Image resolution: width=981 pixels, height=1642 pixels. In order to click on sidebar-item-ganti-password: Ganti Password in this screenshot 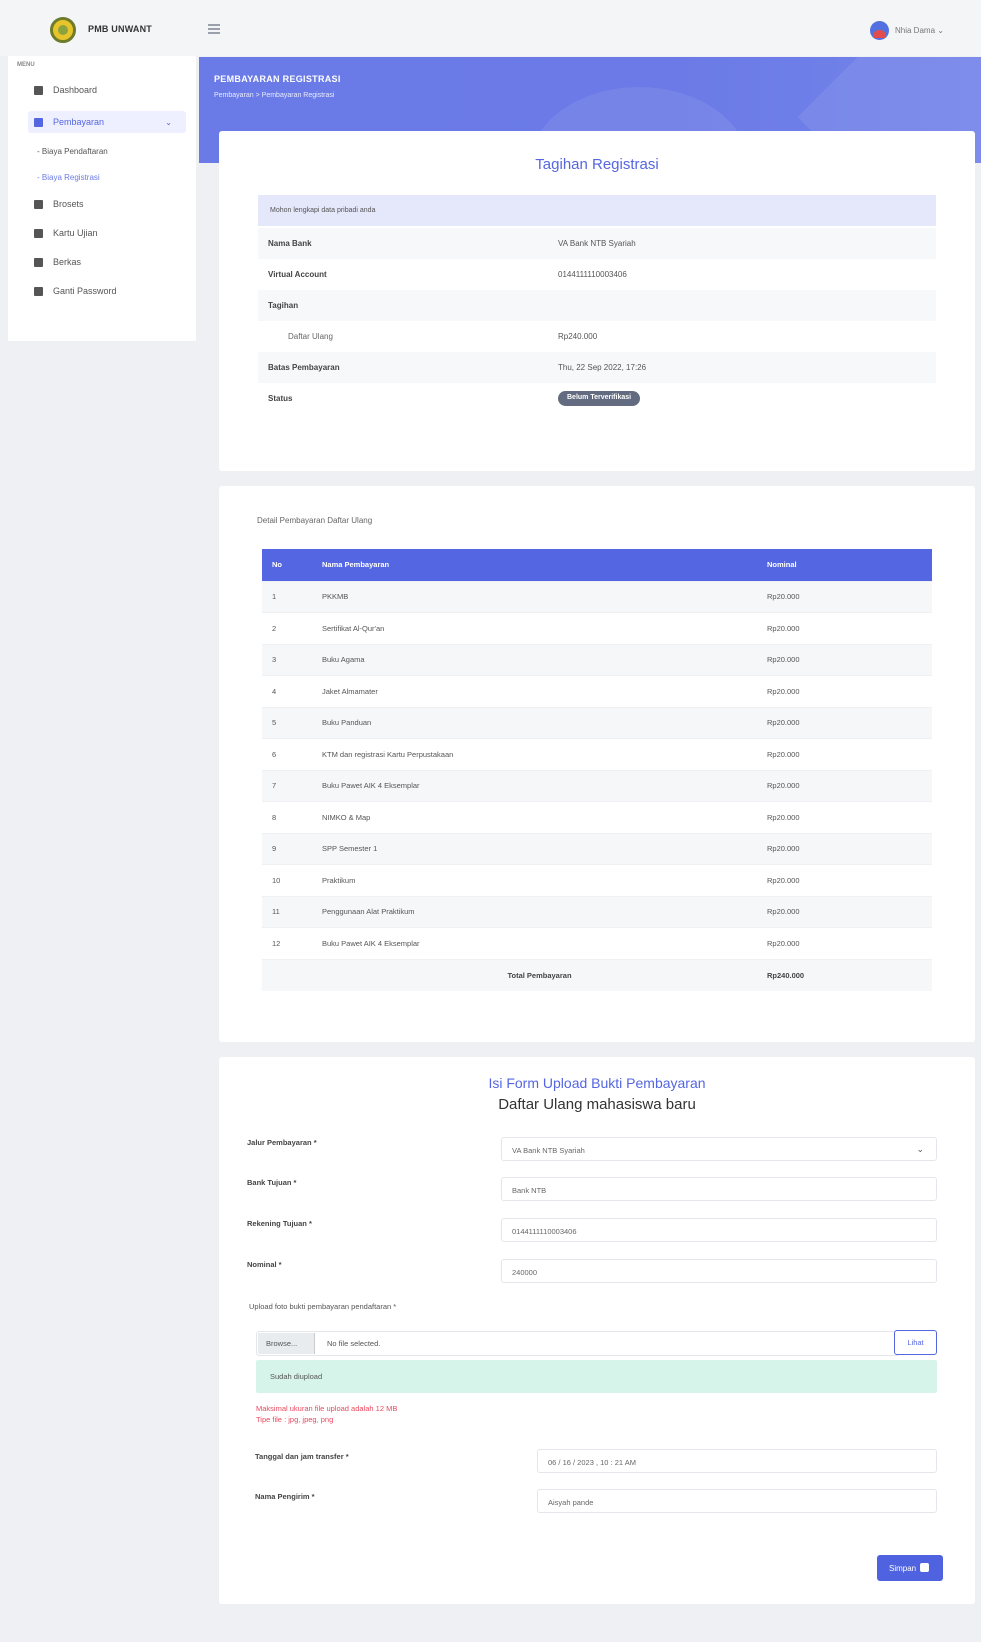, I will do `click(75, 291)`.